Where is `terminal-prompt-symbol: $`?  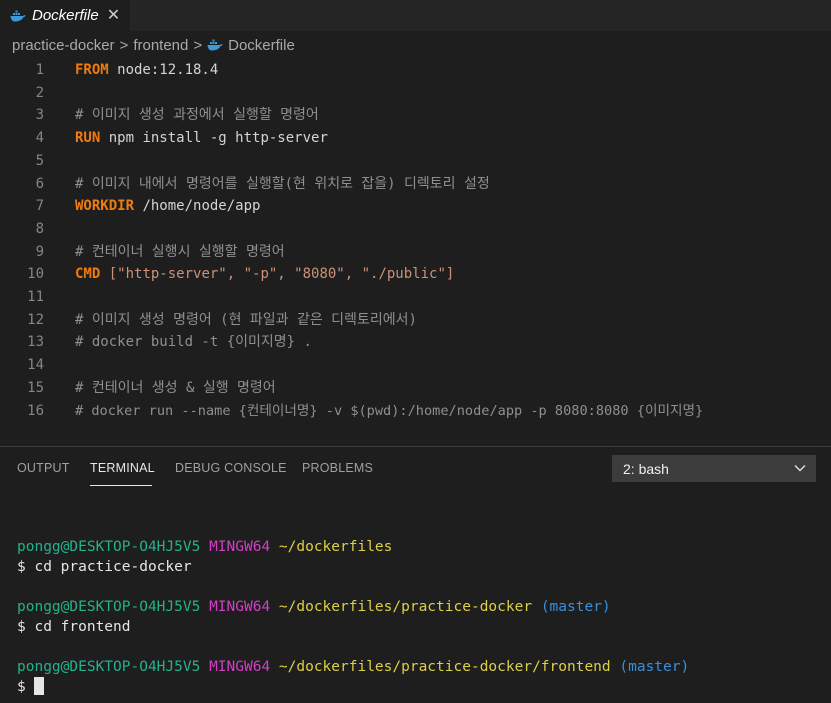
terminal-prompt-symbol: $ is located at coordinates (26, 687).